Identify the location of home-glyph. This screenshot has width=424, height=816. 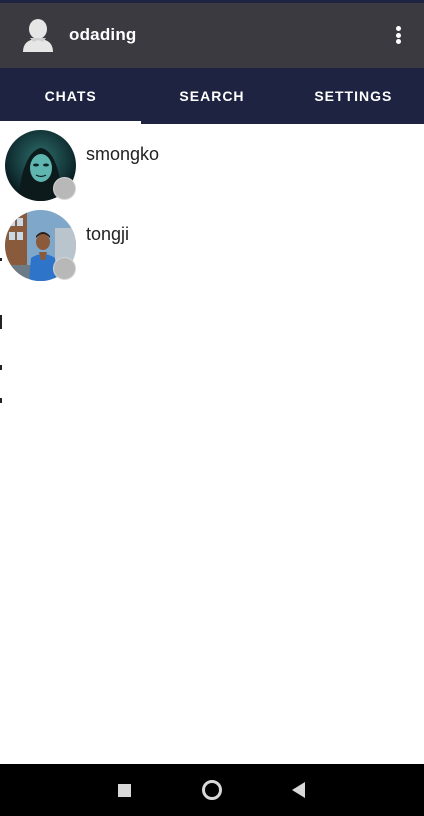
(212, 790).